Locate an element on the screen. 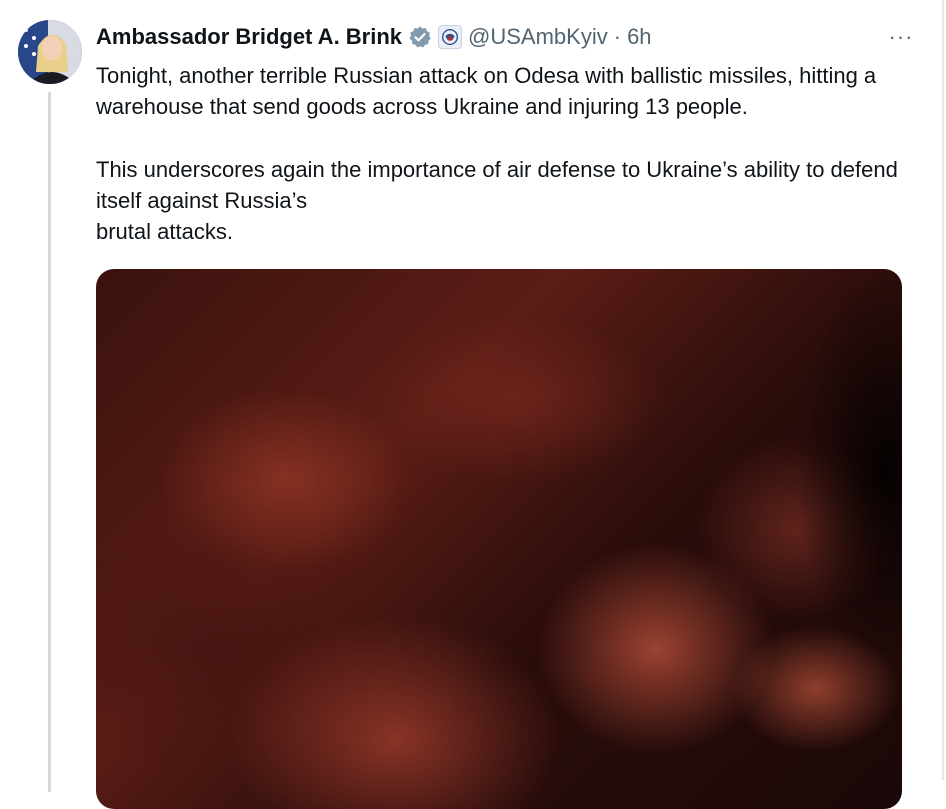 Image resolution: width=946 pixels, height=809 pixels. tweet-paragraph-2-line-2: brutal attacks. is located at coordinates (164, 231).